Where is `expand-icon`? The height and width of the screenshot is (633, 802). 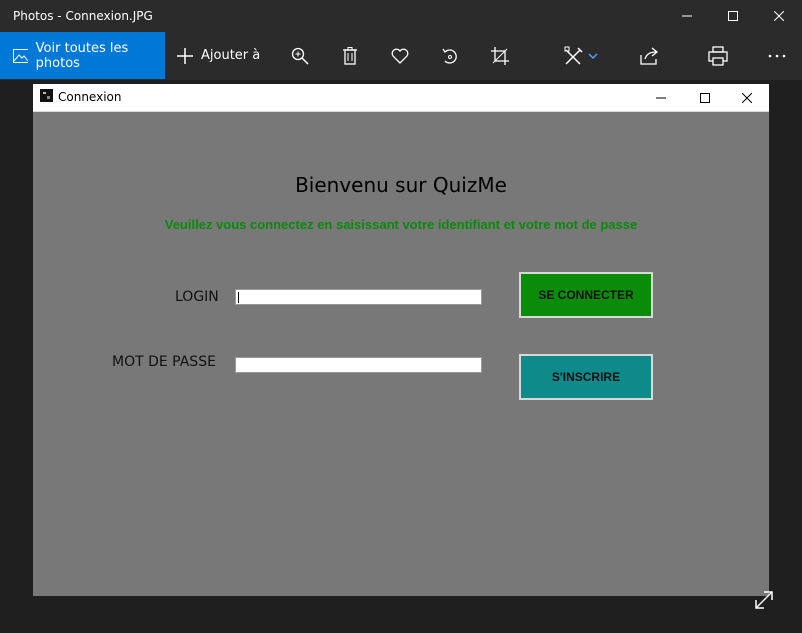
expand-icon is located at coordinates (764, 600).